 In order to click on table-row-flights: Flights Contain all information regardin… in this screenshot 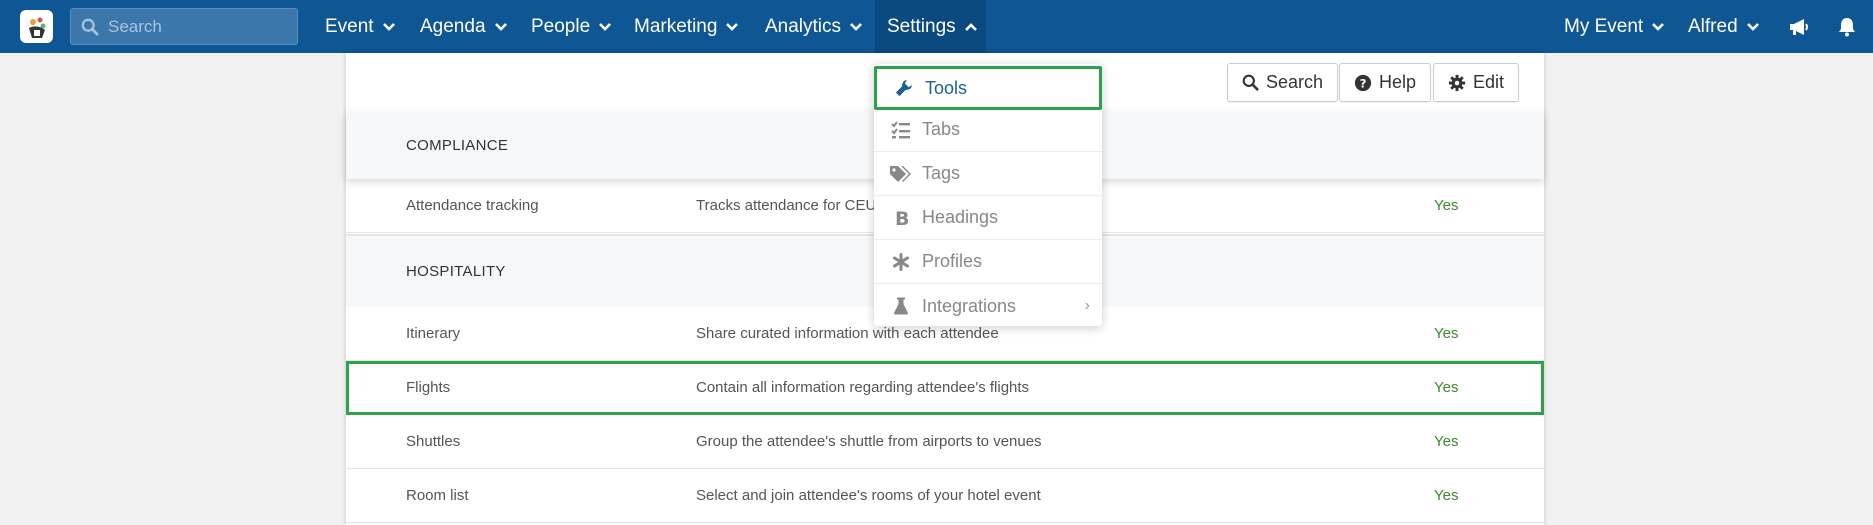, I will do `click(945, 388)`.